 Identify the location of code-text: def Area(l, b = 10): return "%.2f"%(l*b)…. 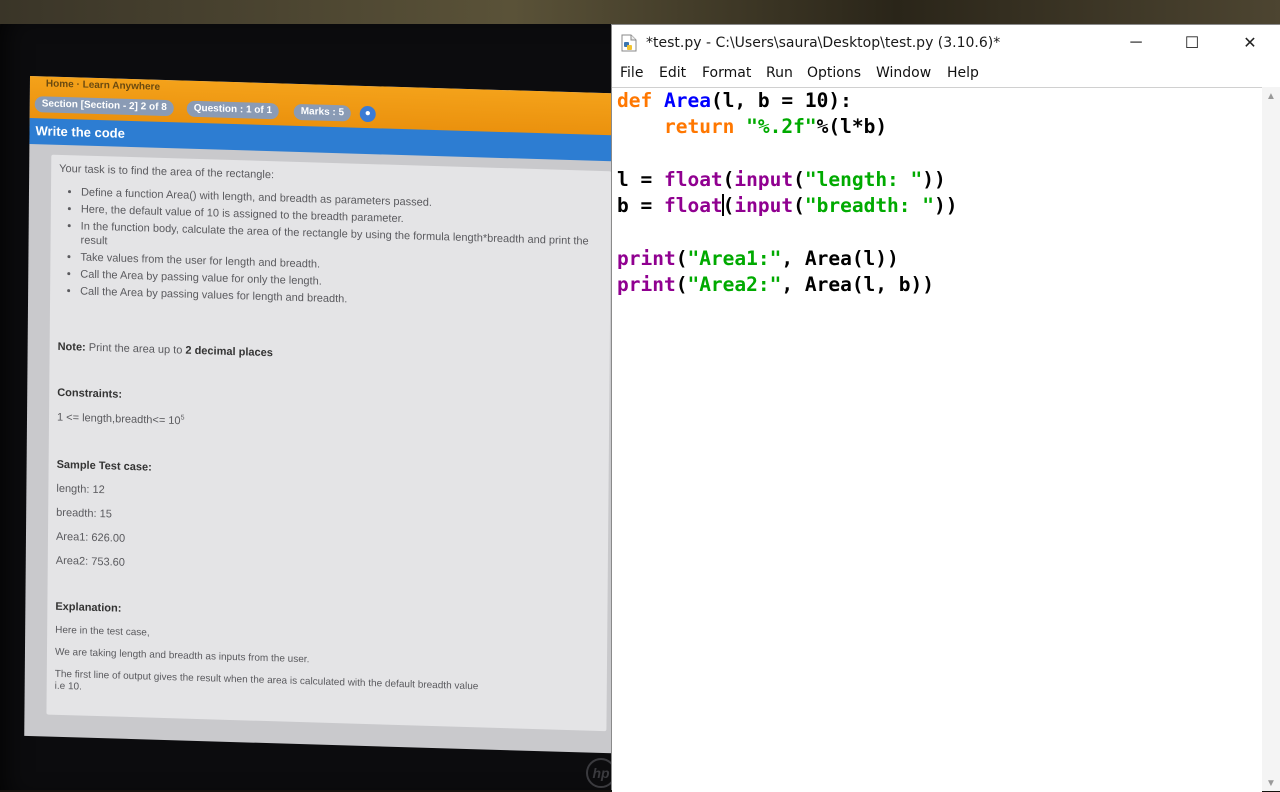
(787, 193).